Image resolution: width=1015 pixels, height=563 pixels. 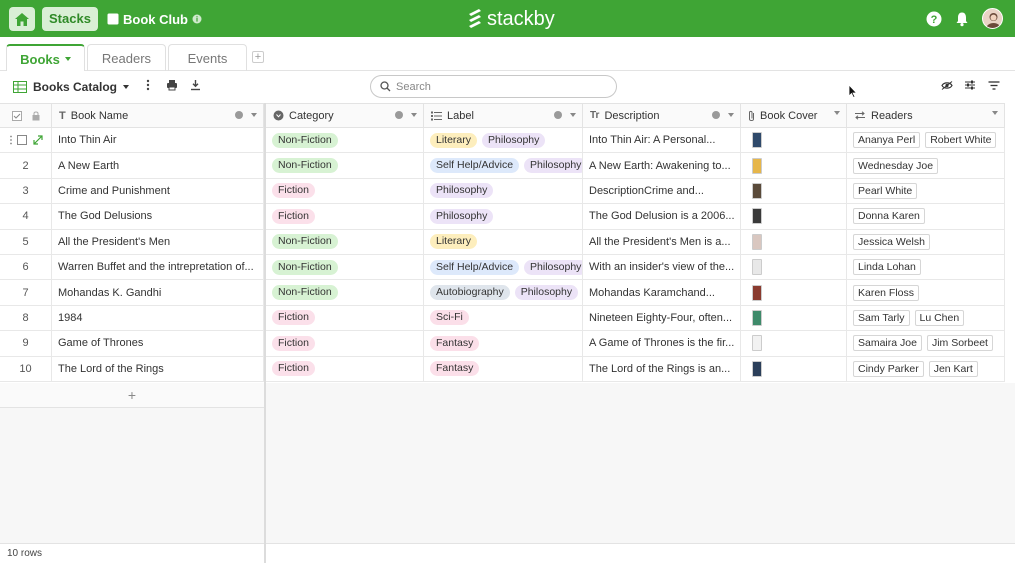 What do you see at coordinates (888, 368) in the screenshot?
I see `reader-chip: Cindy Parker` at bounding box center [888, 368].